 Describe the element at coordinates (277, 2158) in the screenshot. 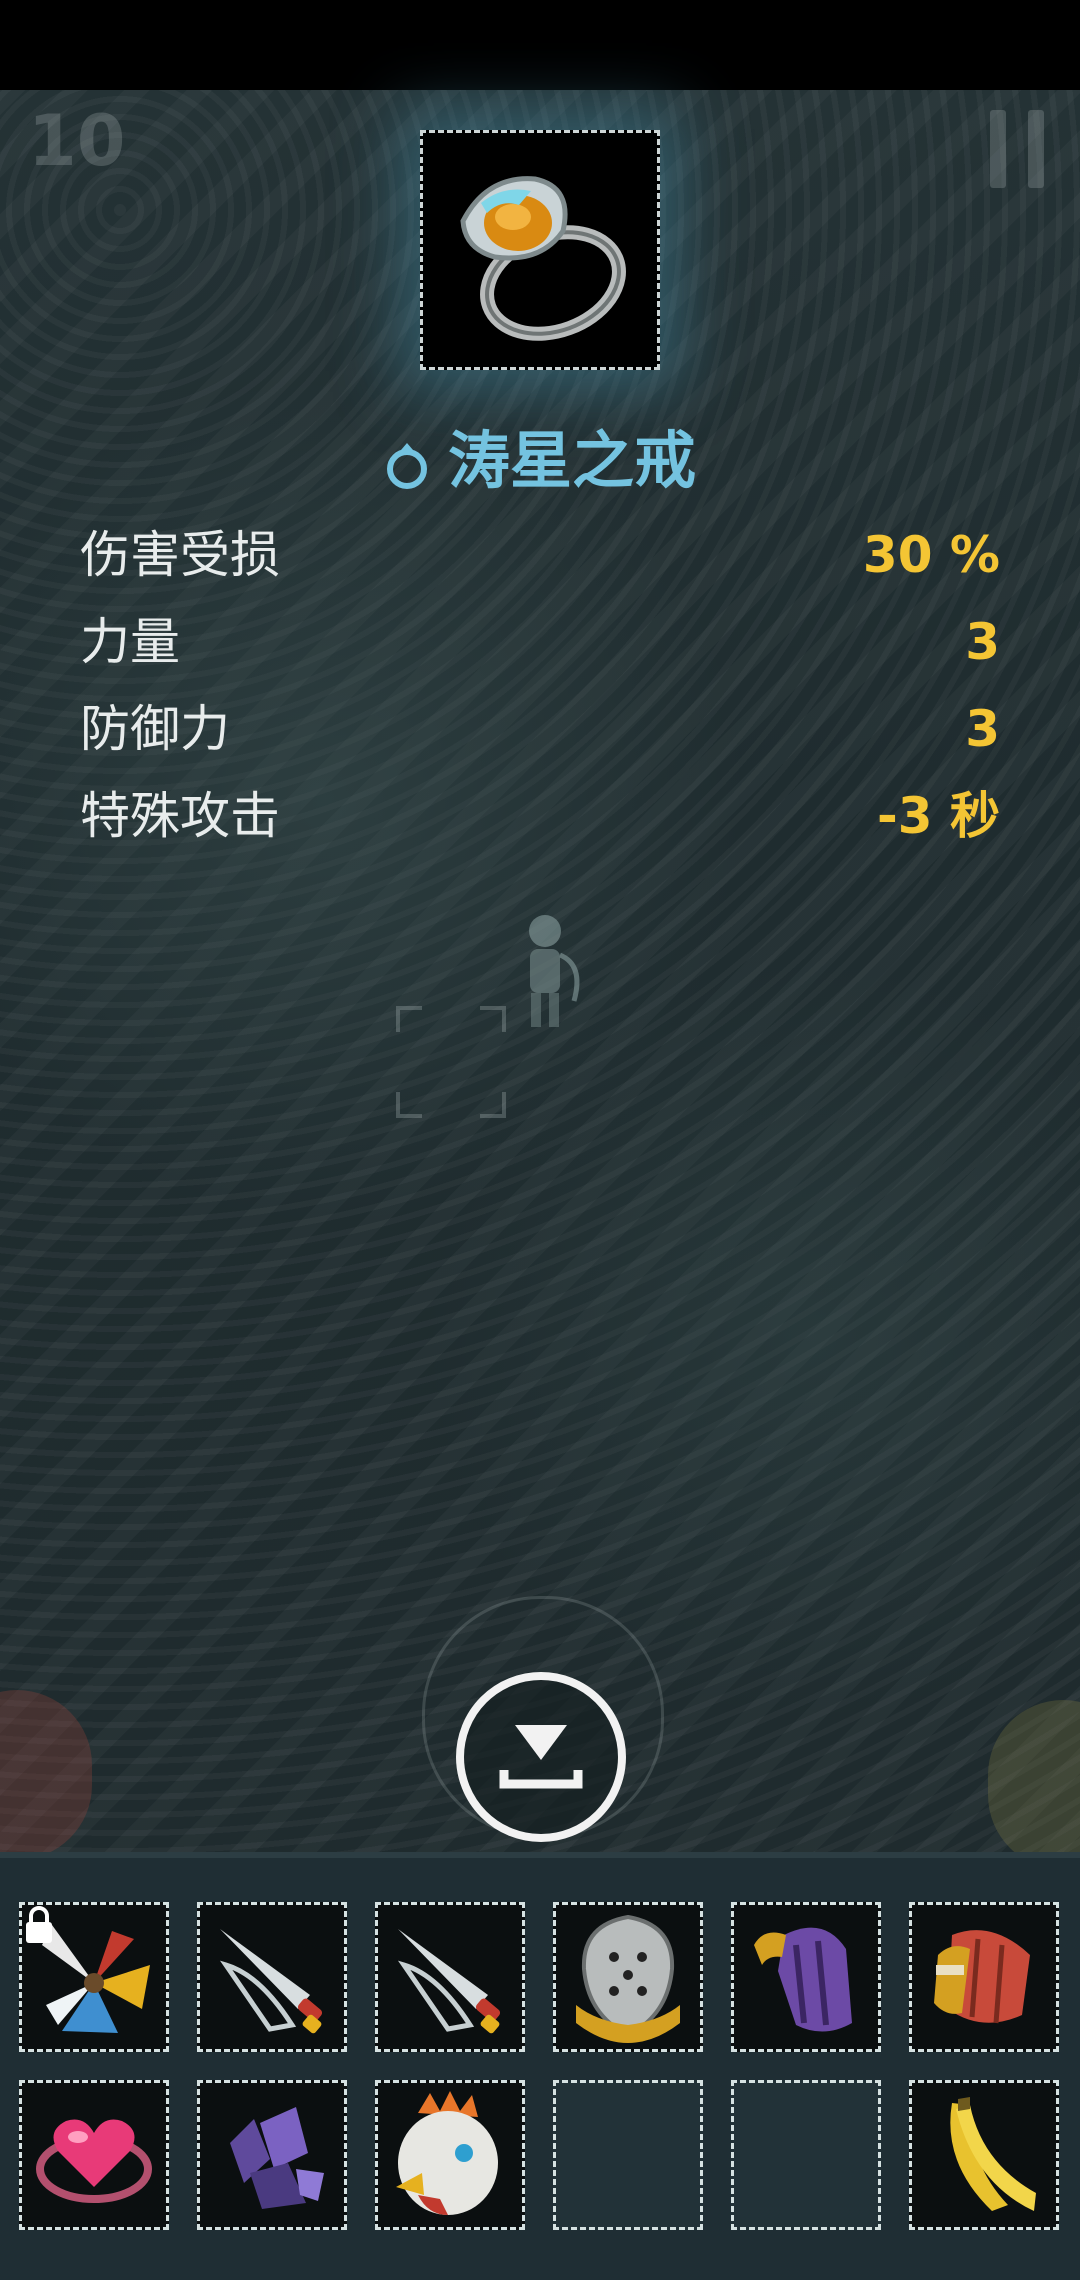

I see `purple-crystals-icon` at that location.